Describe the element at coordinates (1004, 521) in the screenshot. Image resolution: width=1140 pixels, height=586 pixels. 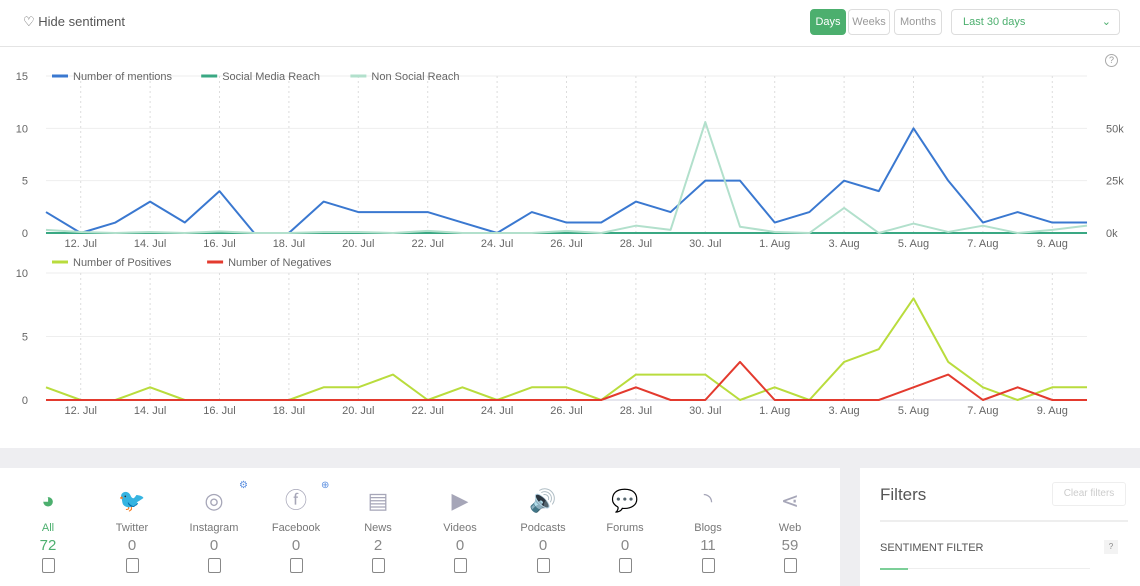
I see `divider` at that location.